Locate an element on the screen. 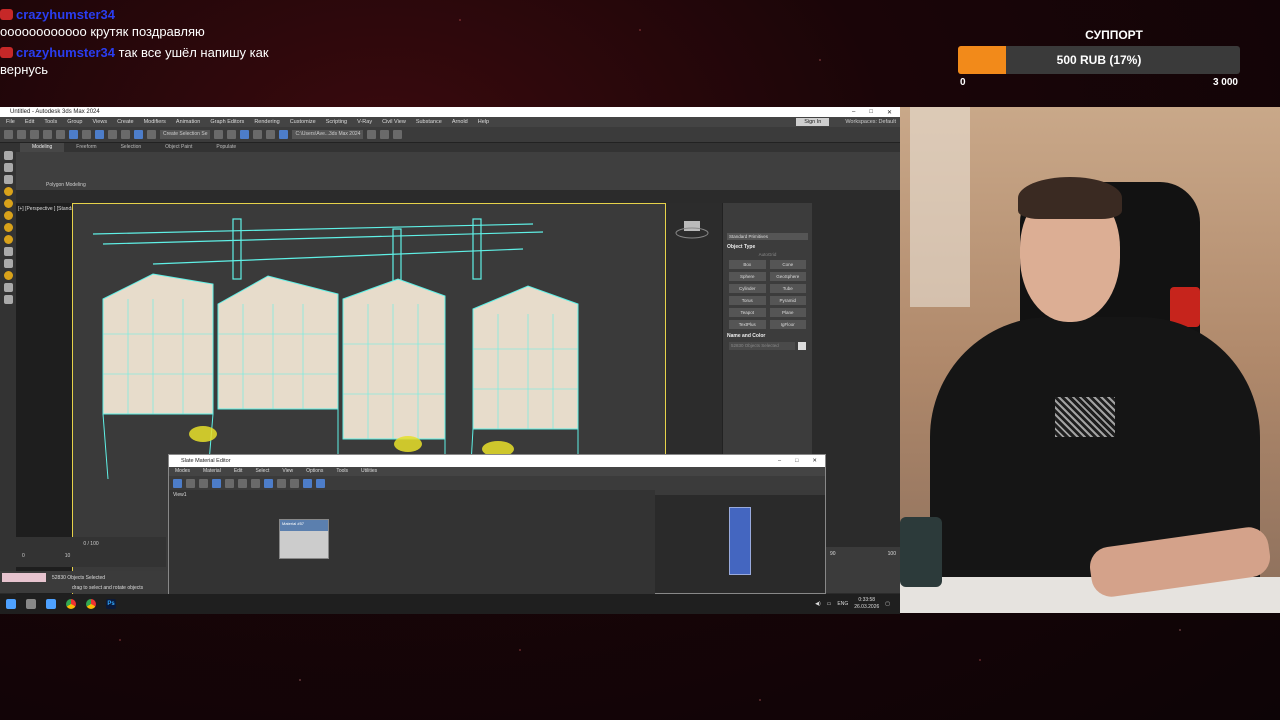 The height and width of the screenshot is (720, 1280). put-material-icon is located at coordinates (203, 483).